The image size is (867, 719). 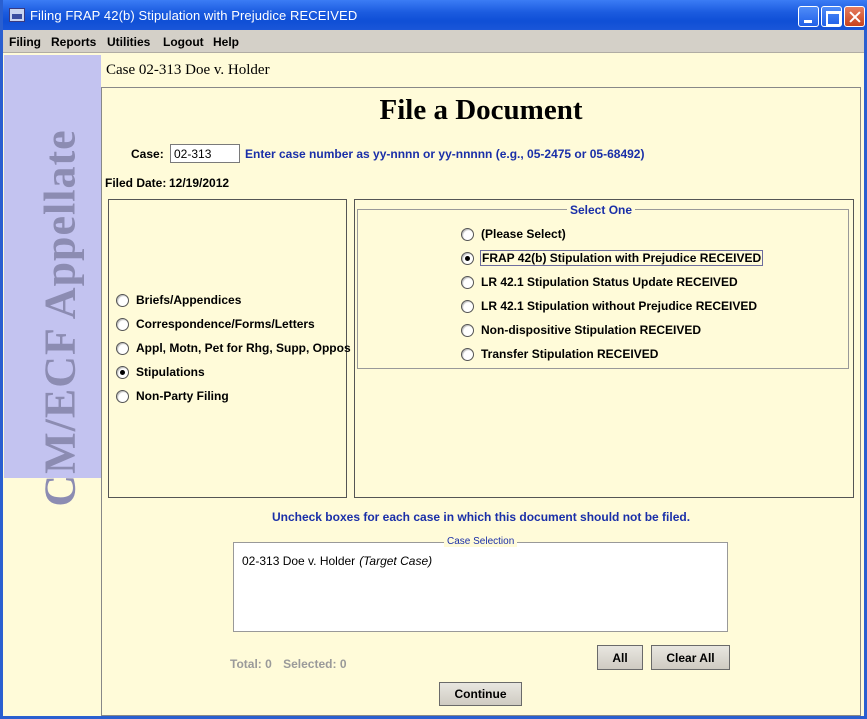 What do you see at coordinates (73, 42) in the screenshot?
I see `menu-reports: Reports` at bounding box center [73, 42].